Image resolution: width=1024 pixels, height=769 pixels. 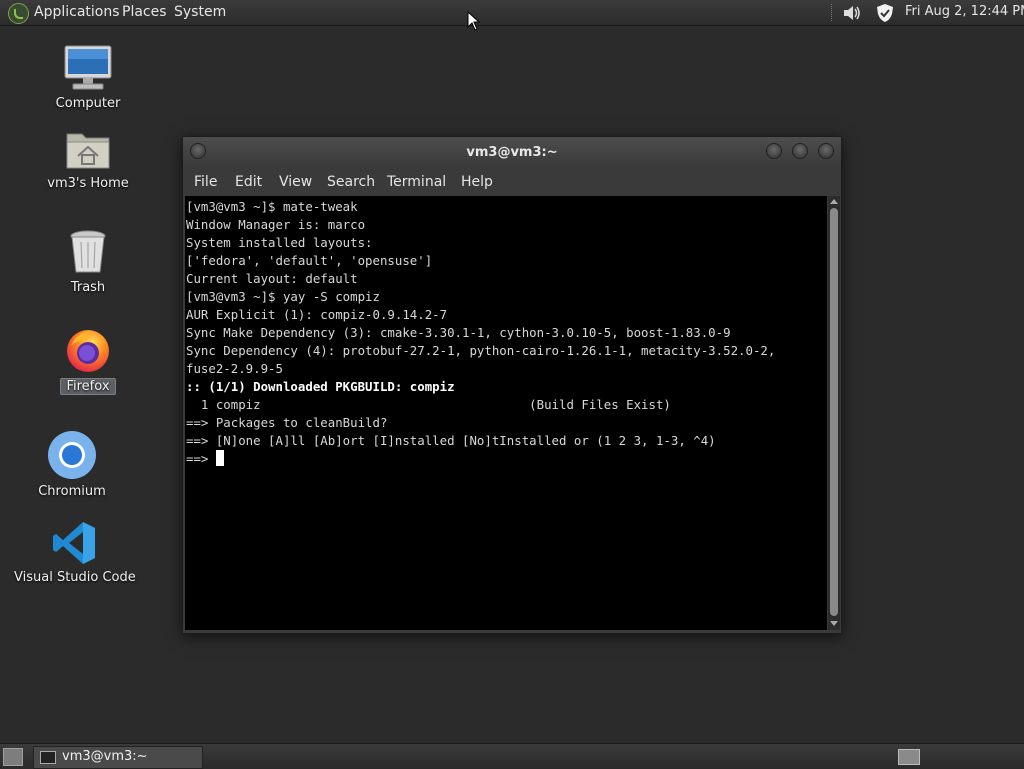 What do you see at coordinates (72, 455) in the screenshot?
I see `chromium-icon` at bounding box center [72, 455].